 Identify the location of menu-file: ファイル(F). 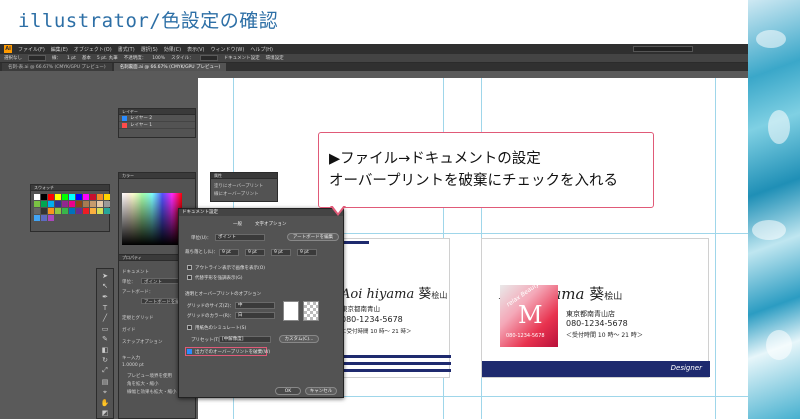
(31, 49).